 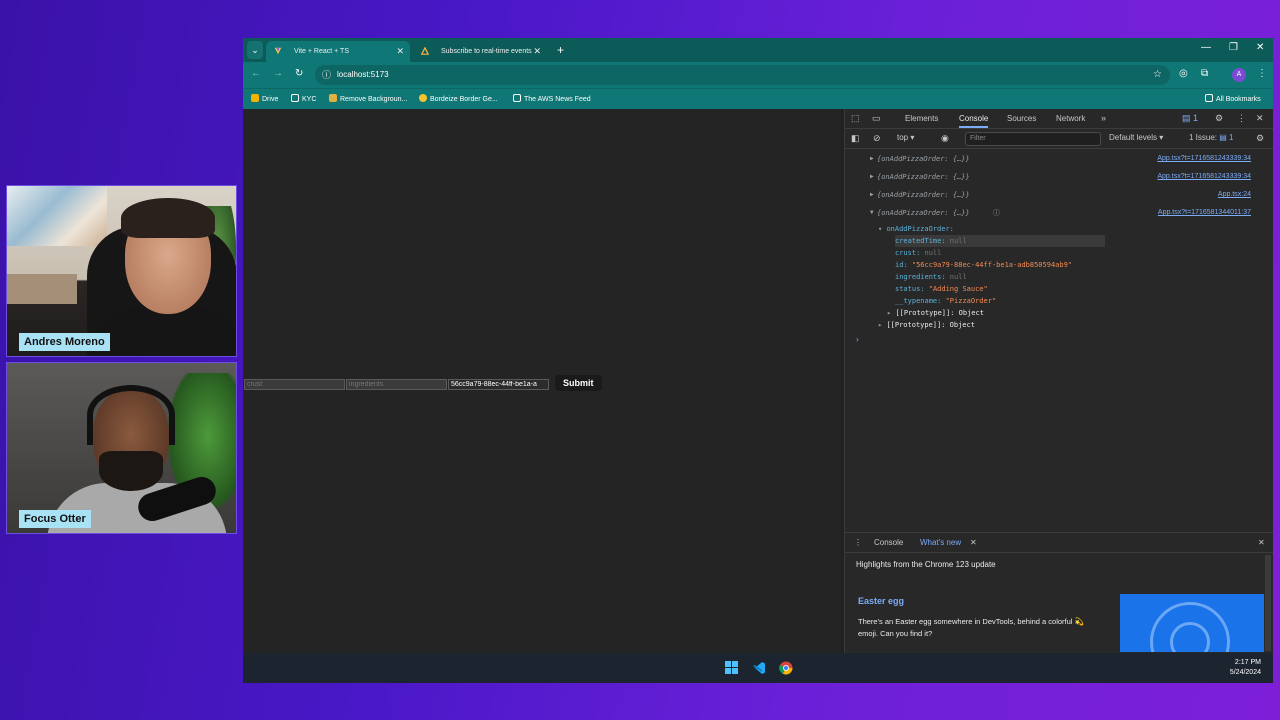 I want to click on all-bookmarks: All Bookmarks, so click(x=1233, y=98).